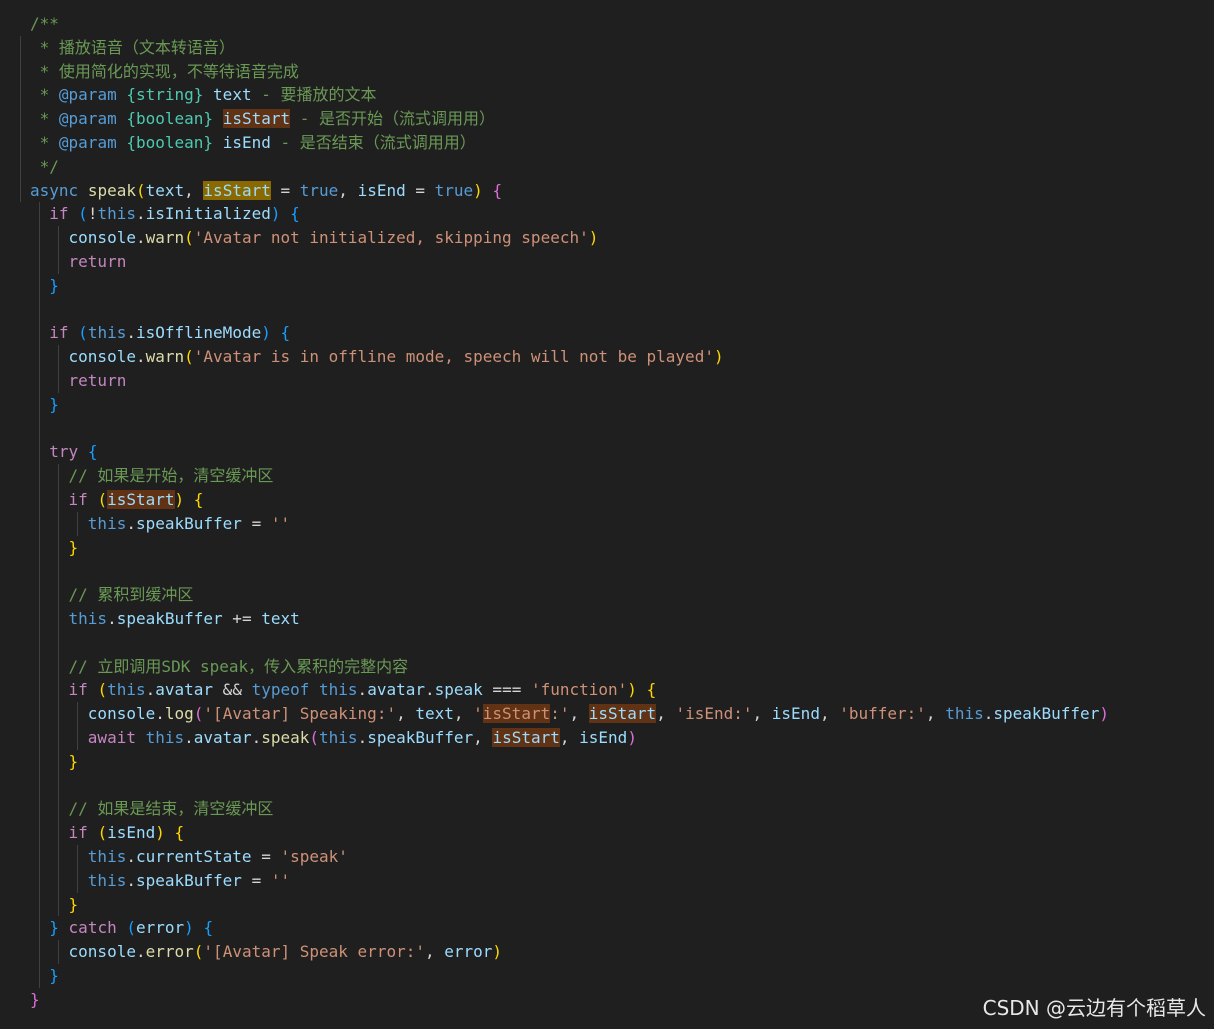 This screenshot has height=1029, width=1214. What do you see at coordinates (112, 595) in the screenshot?
I see `code-line: // 累积到缓冲区` at bounding box center [112, 595].